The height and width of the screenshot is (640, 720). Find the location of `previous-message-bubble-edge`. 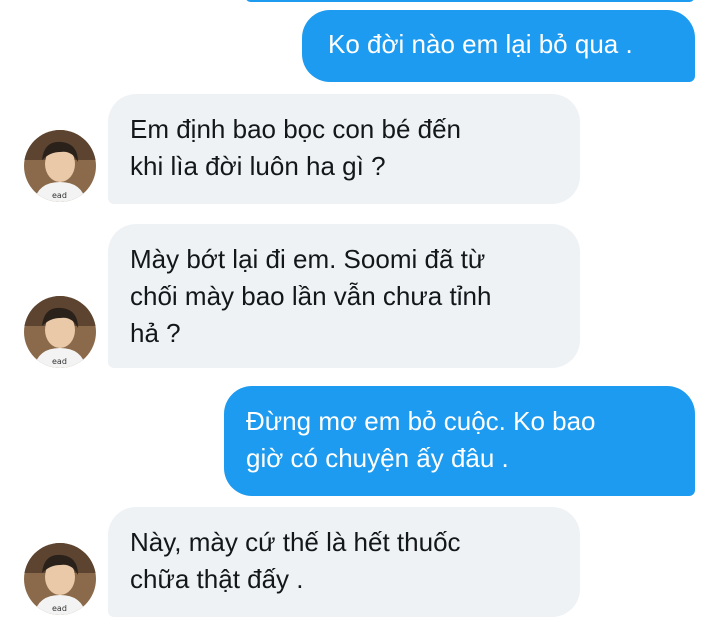

previous-message-bubble-edge is located at coordinates (470, 1).